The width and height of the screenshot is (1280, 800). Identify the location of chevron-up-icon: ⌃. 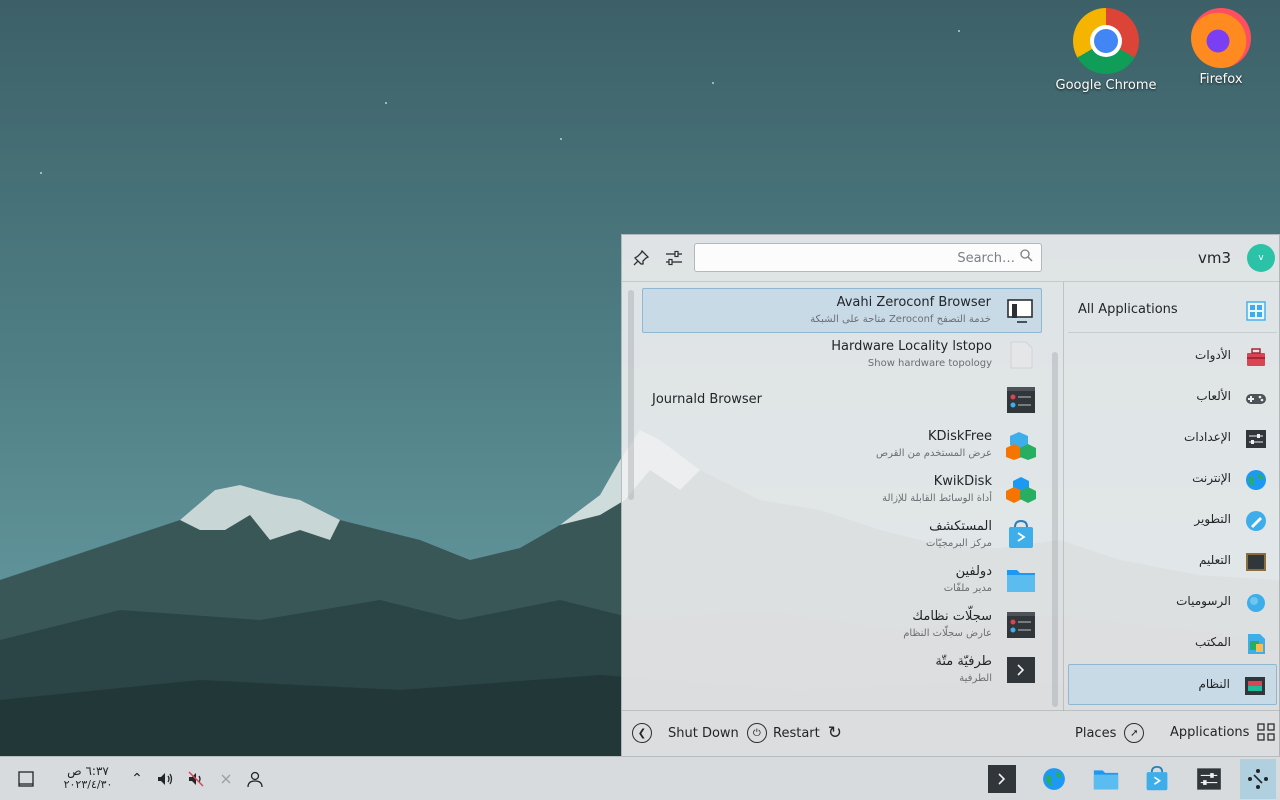
(137, 779).